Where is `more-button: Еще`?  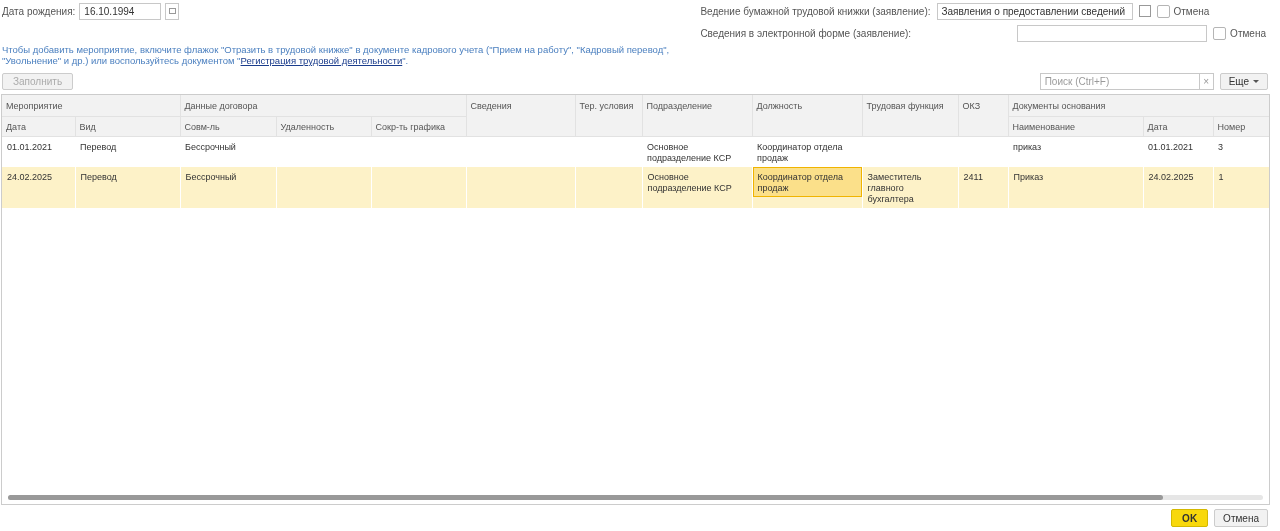
more-button: Еще is located at coordinates (1243, 81).